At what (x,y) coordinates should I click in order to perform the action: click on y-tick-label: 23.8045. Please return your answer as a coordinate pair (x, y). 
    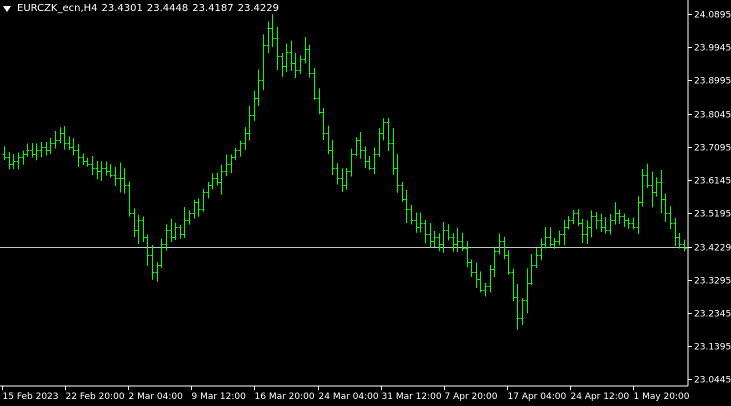
    Looking at the image, I should click on (712, 116).